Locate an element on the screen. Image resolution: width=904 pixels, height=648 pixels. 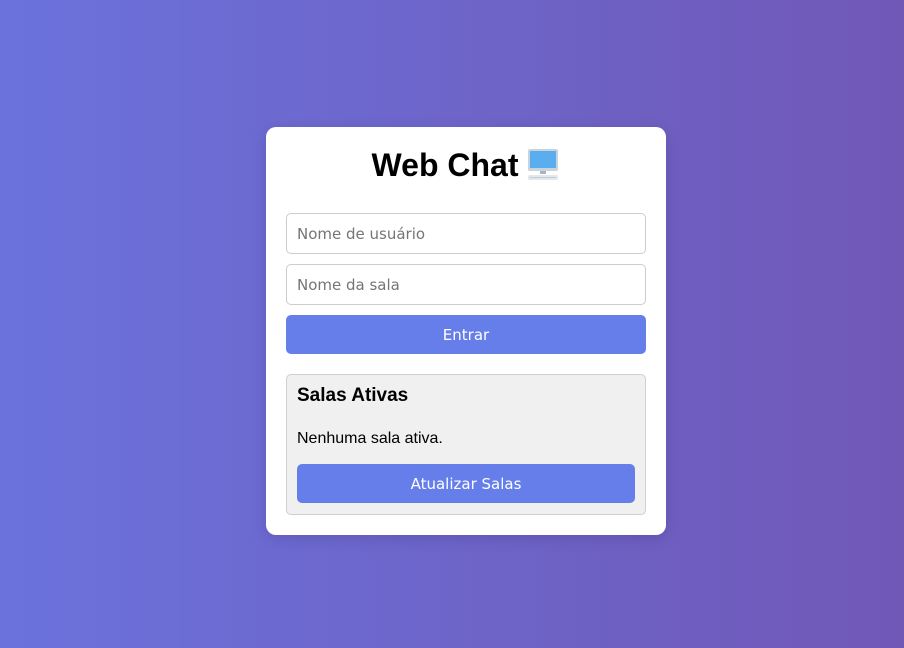
no-rooms-message: Nenhuma sala ativa. is located at coordinates (370, 438).